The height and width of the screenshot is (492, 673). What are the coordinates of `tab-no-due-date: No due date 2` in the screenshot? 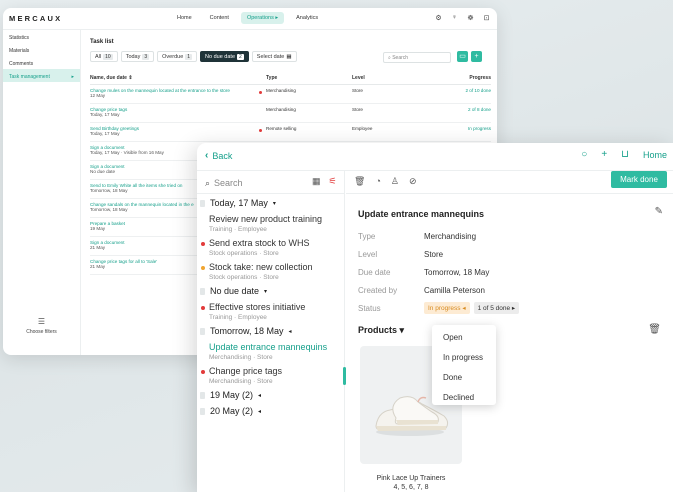 It's located at (224, 56).